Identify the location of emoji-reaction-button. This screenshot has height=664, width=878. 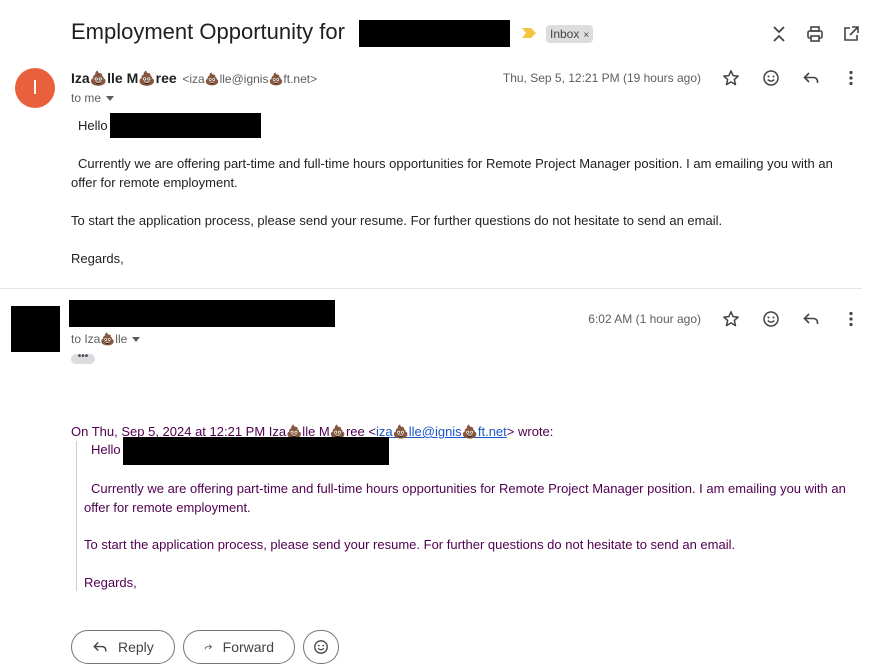
(321, 647).